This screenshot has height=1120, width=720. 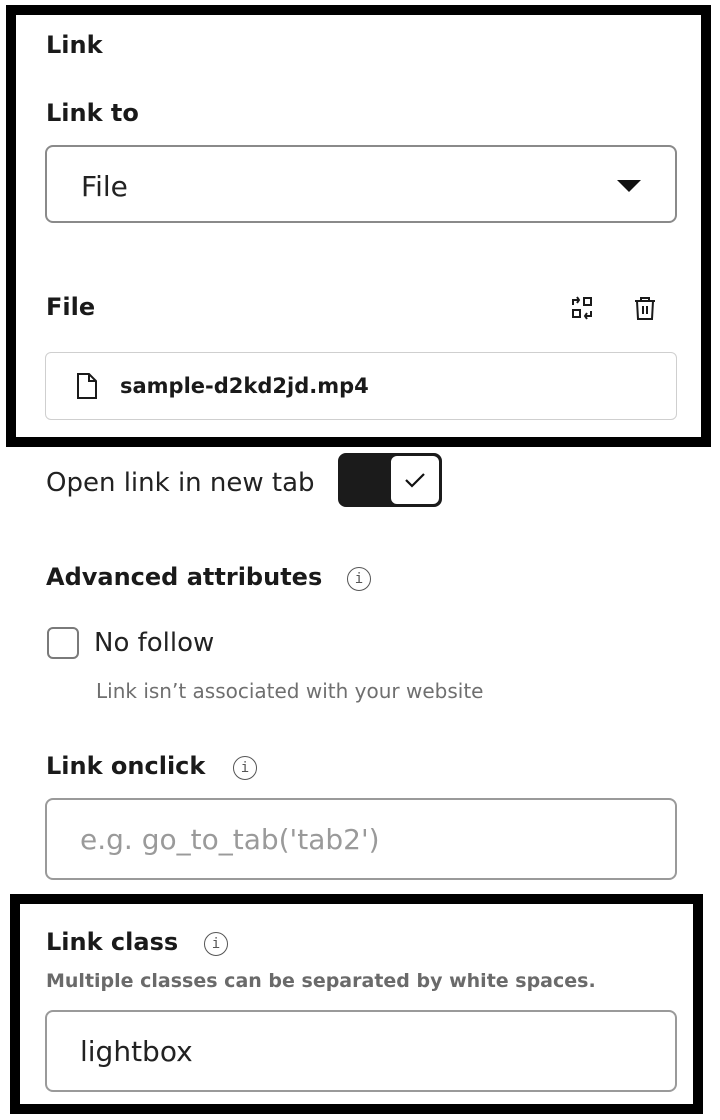 I want to click on check-icon, so click(x=415, y=480).